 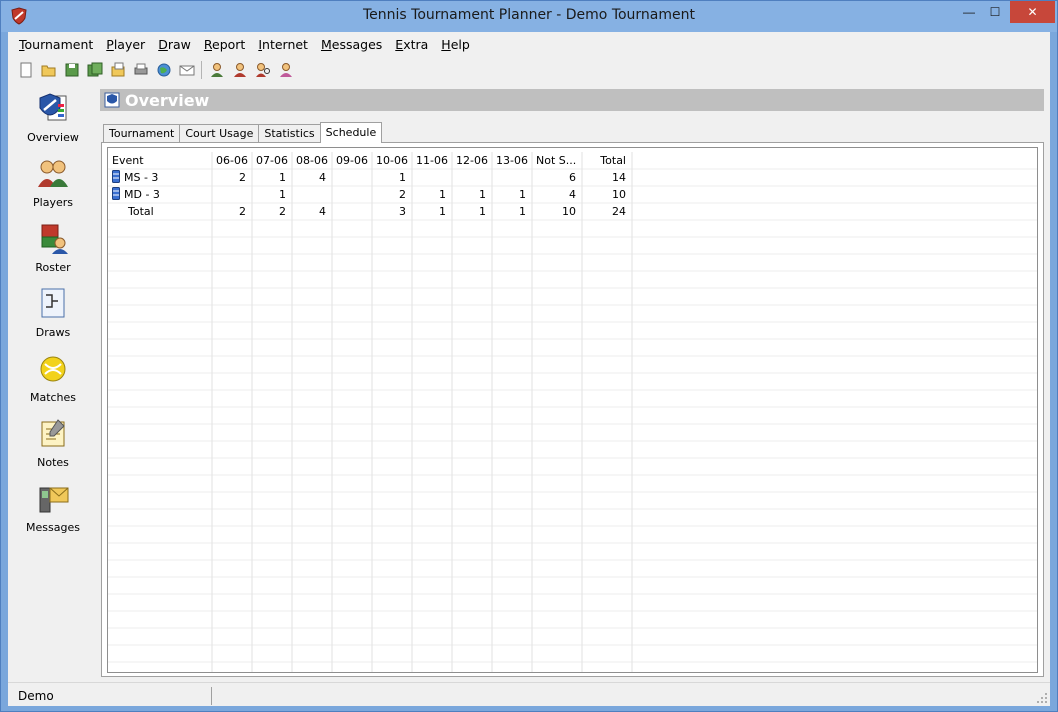 I want to click on save-all-icon, so click(x=94, y=69).